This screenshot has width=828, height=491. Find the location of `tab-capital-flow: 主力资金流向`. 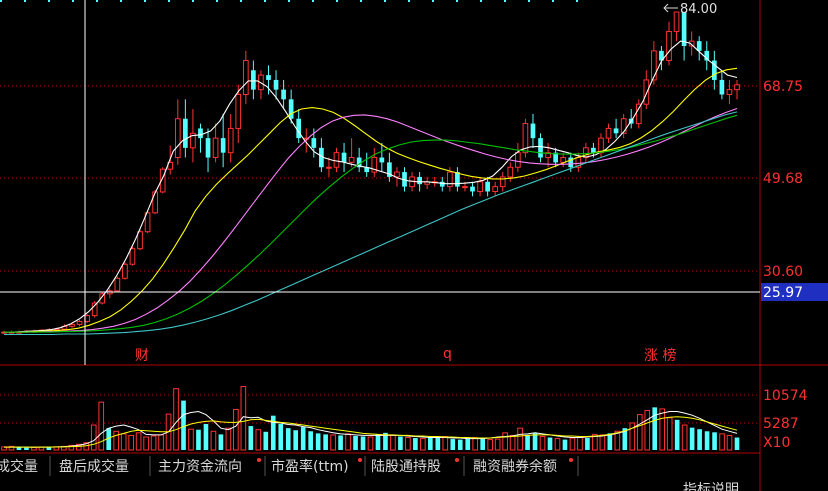

tab-capital-flow: 主力资金流向 is located at coordinates (209, 466).